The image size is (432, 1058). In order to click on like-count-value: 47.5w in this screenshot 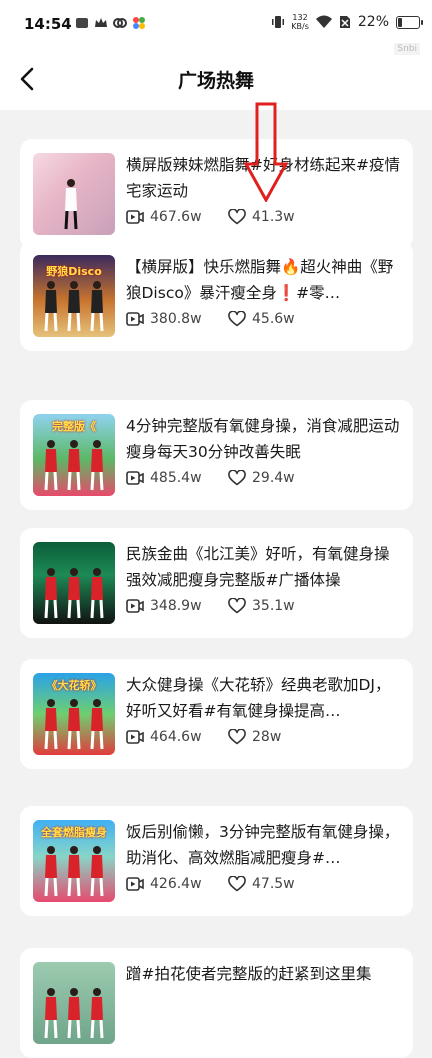, I will do `click(273, 884)`.